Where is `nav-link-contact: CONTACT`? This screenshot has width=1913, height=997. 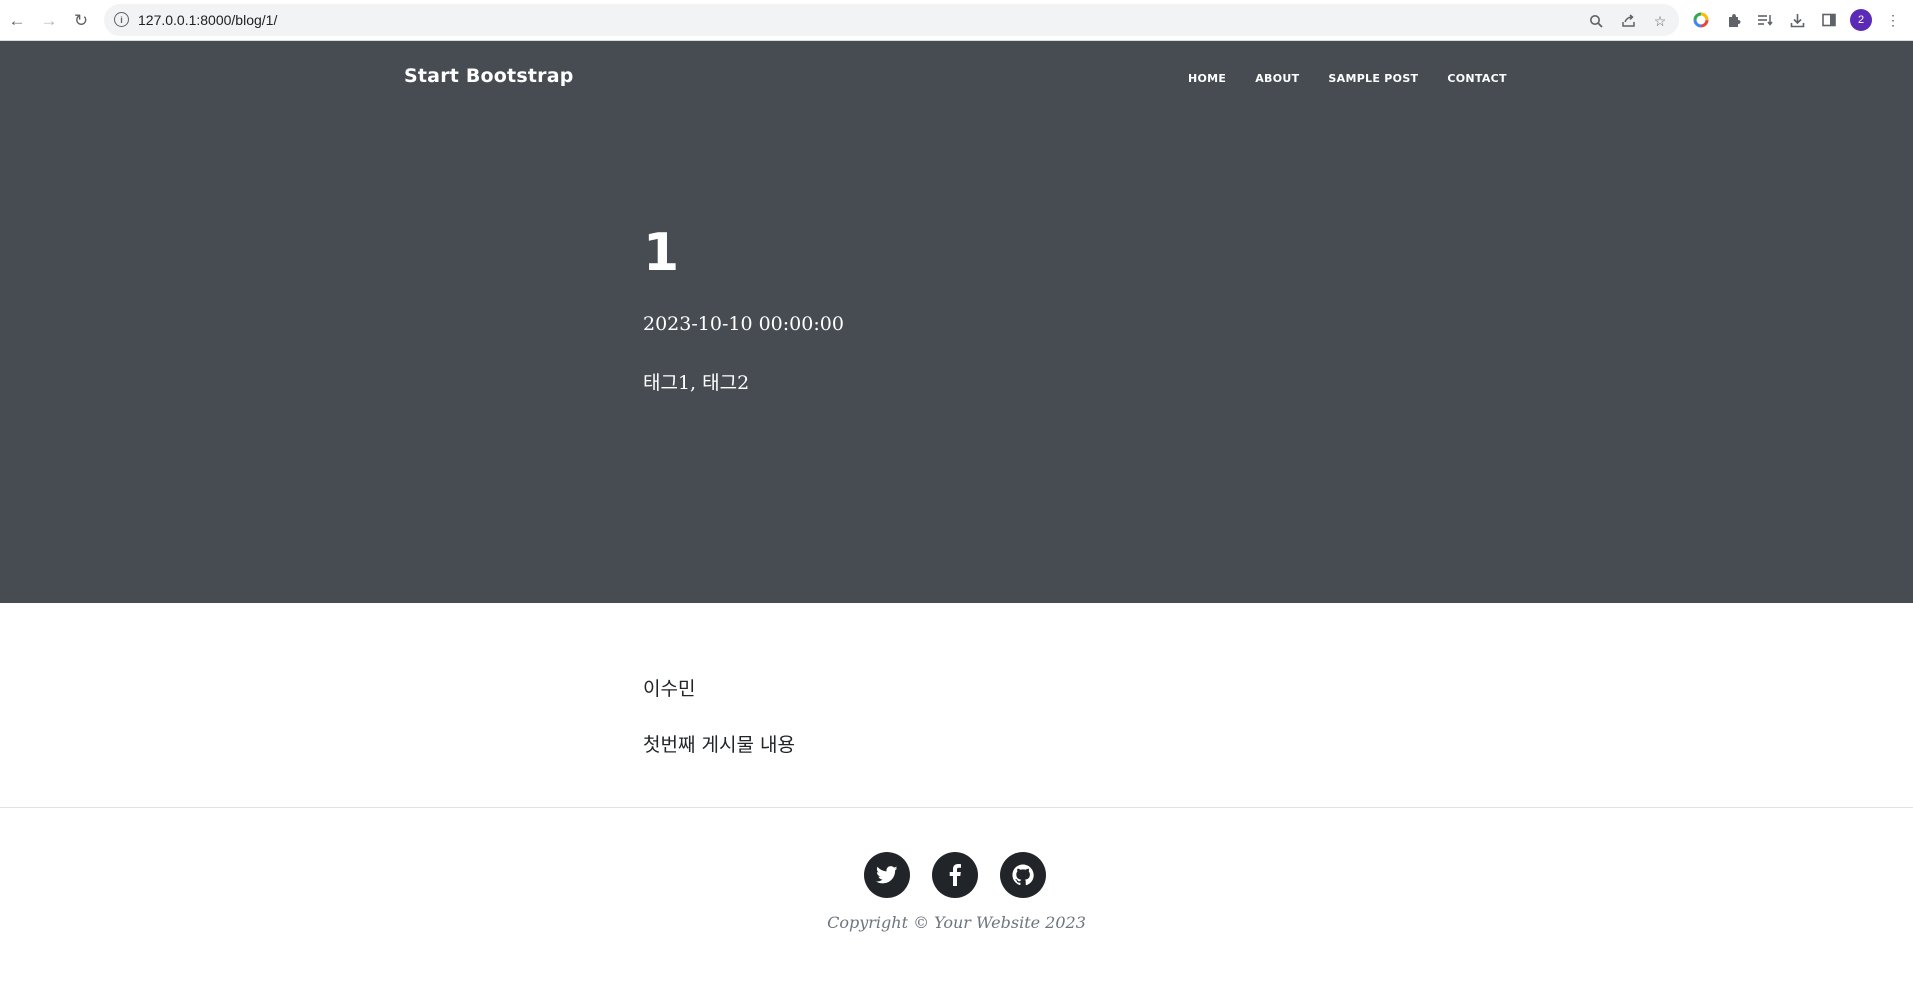
nav-link-contact: CONTACT is located at coordinates (1476, 78).